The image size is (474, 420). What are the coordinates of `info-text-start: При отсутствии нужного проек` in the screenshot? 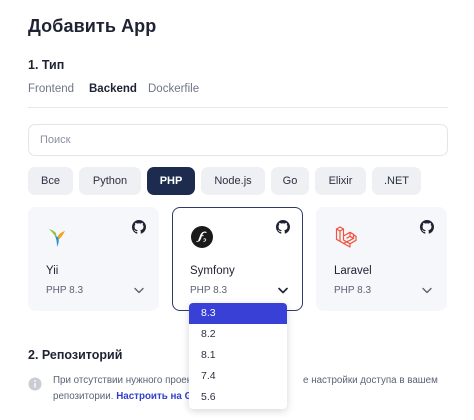 It's located at (122, 380).